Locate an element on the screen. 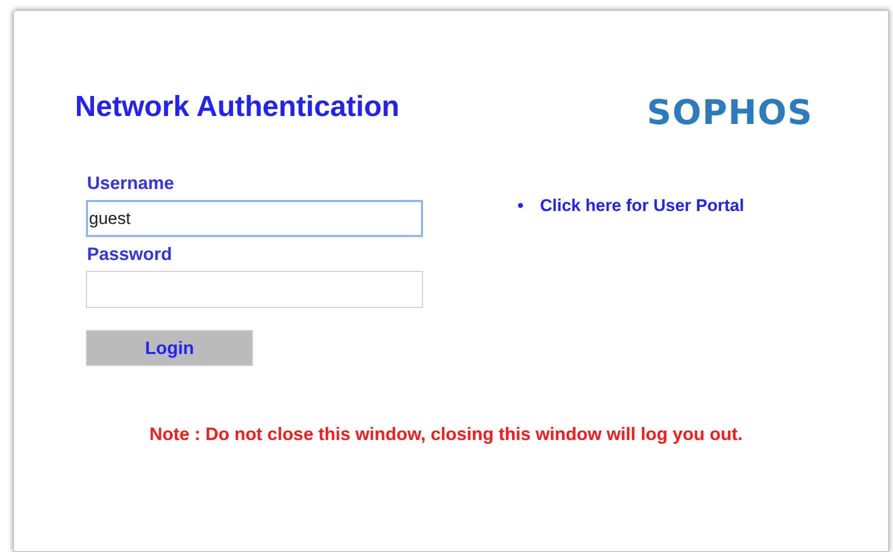 The height and width of the screenshot is (552, 893). logo: SOPHOS is located at coordinates (729, 113).